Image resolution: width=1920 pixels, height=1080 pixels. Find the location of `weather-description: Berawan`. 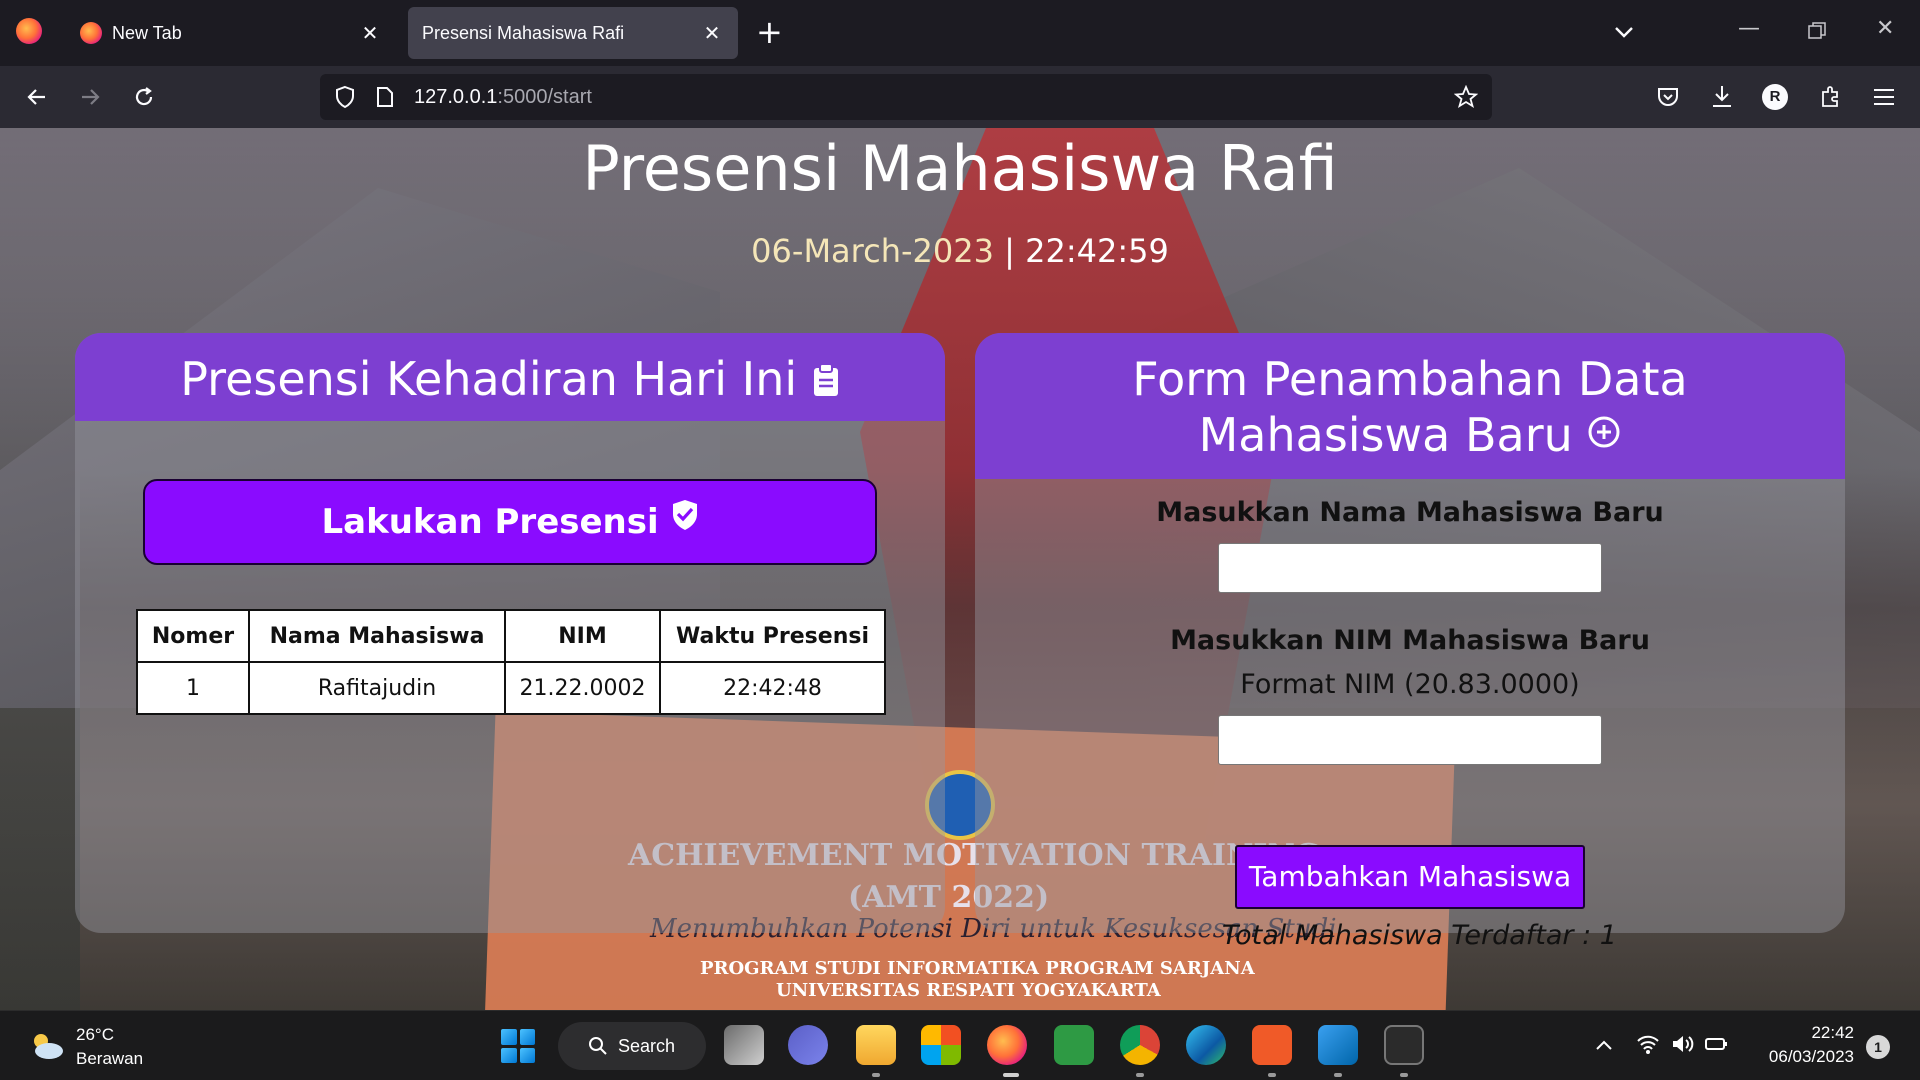

weather-description: Berawan is located at coordinates (109, 1059).